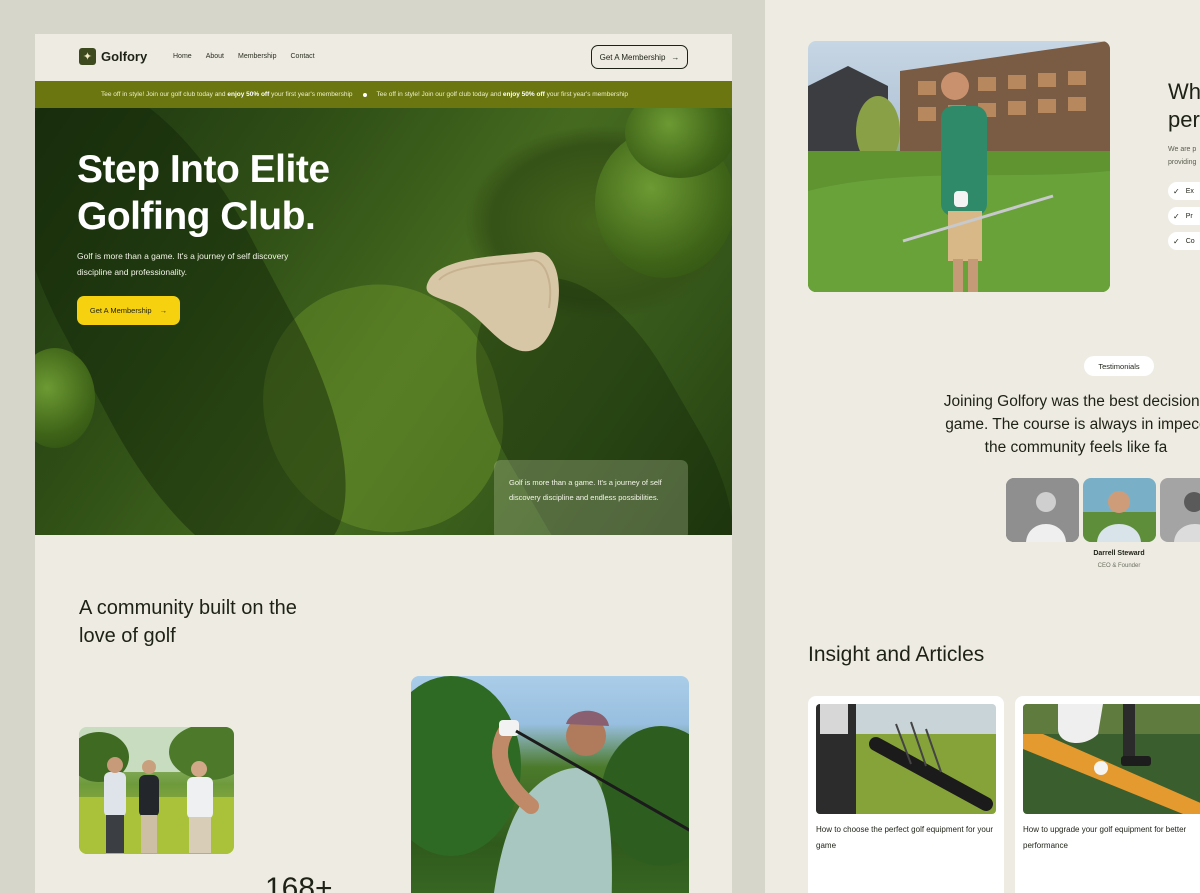  What do you see at coordinates (492, 301) in the screenshot?
I see `hero-sand-bunker` at bounding box center [492, 301].